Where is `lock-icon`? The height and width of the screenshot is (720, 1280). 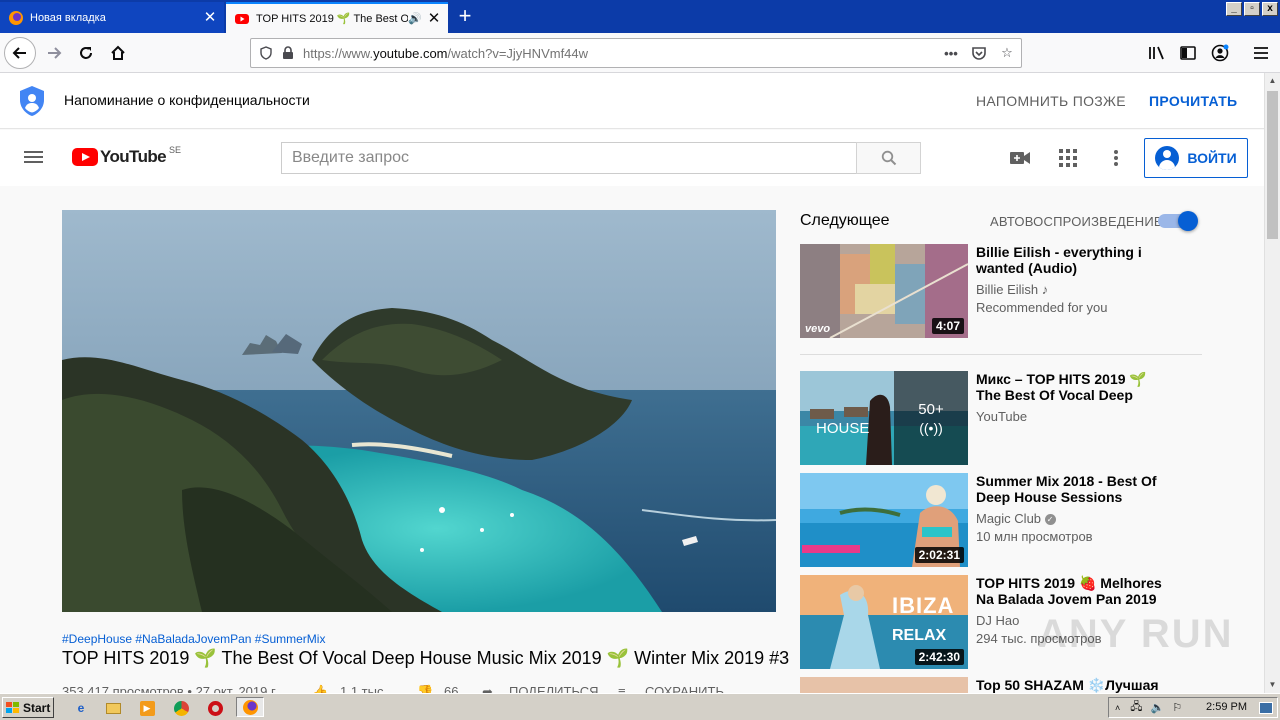
lock-icon is located at coordinates (288, 53).